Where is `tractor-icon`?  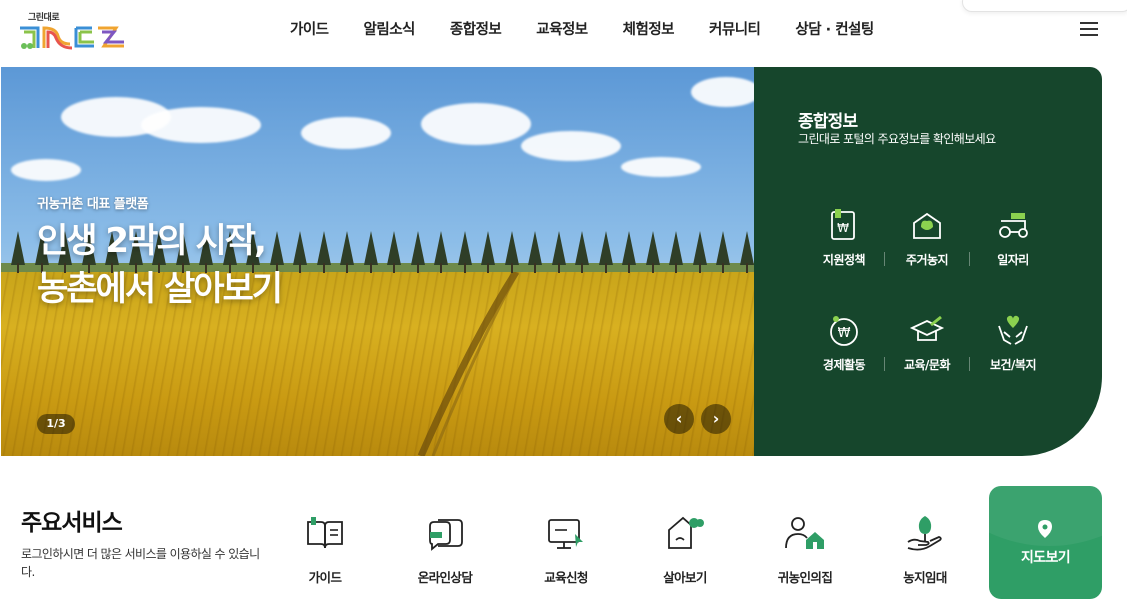 tractor-icon is located at coordinates (1013, 225).